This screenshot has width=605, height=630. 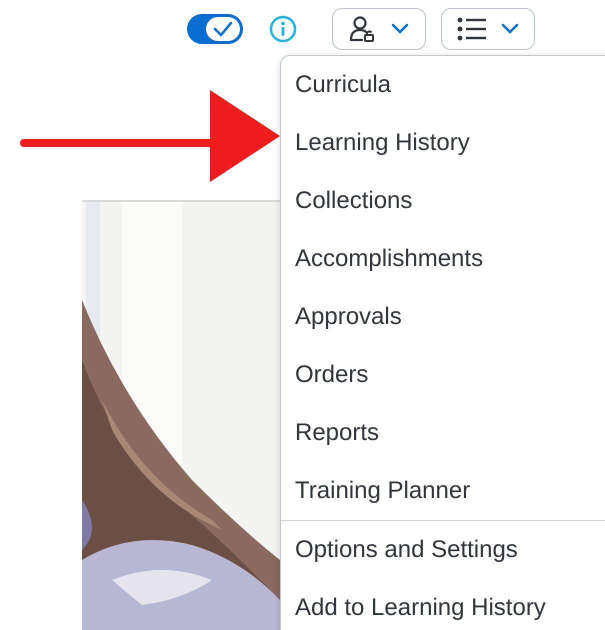 What do you see at coordinates (223, 29) in the screenshot?
I see `check-icon` at bounding box center [223, 29].